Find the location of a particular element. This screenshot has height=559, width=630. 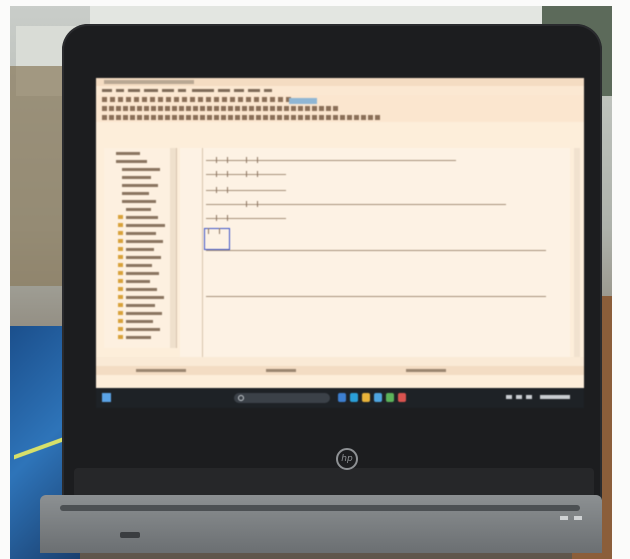

windows-start-icon is located at coordinates (106, 397).